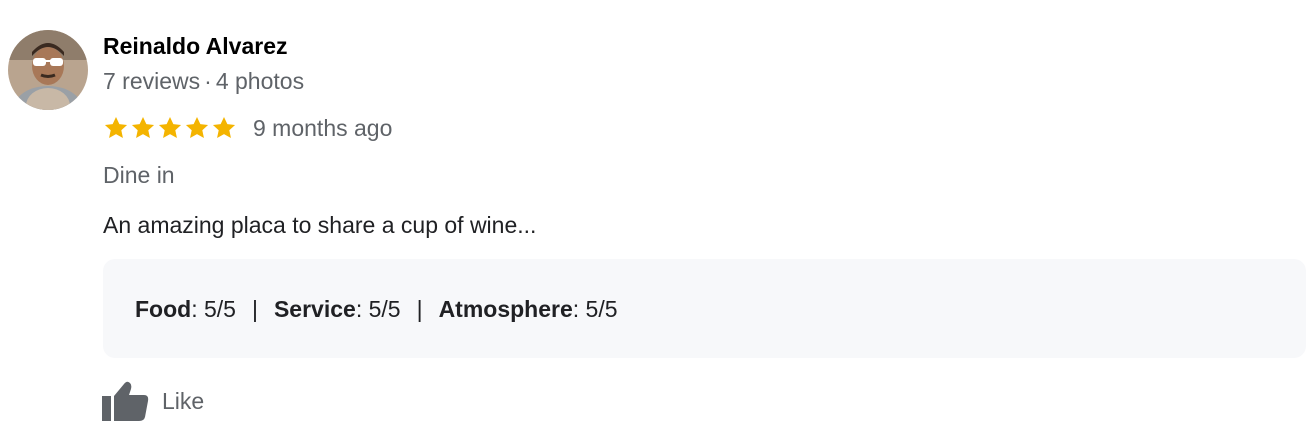 The width and height of the screenshot is (1310, 446). Describe the element at coordinates (183, 401) in the screenshot. I see `like-label: Like` at that location.